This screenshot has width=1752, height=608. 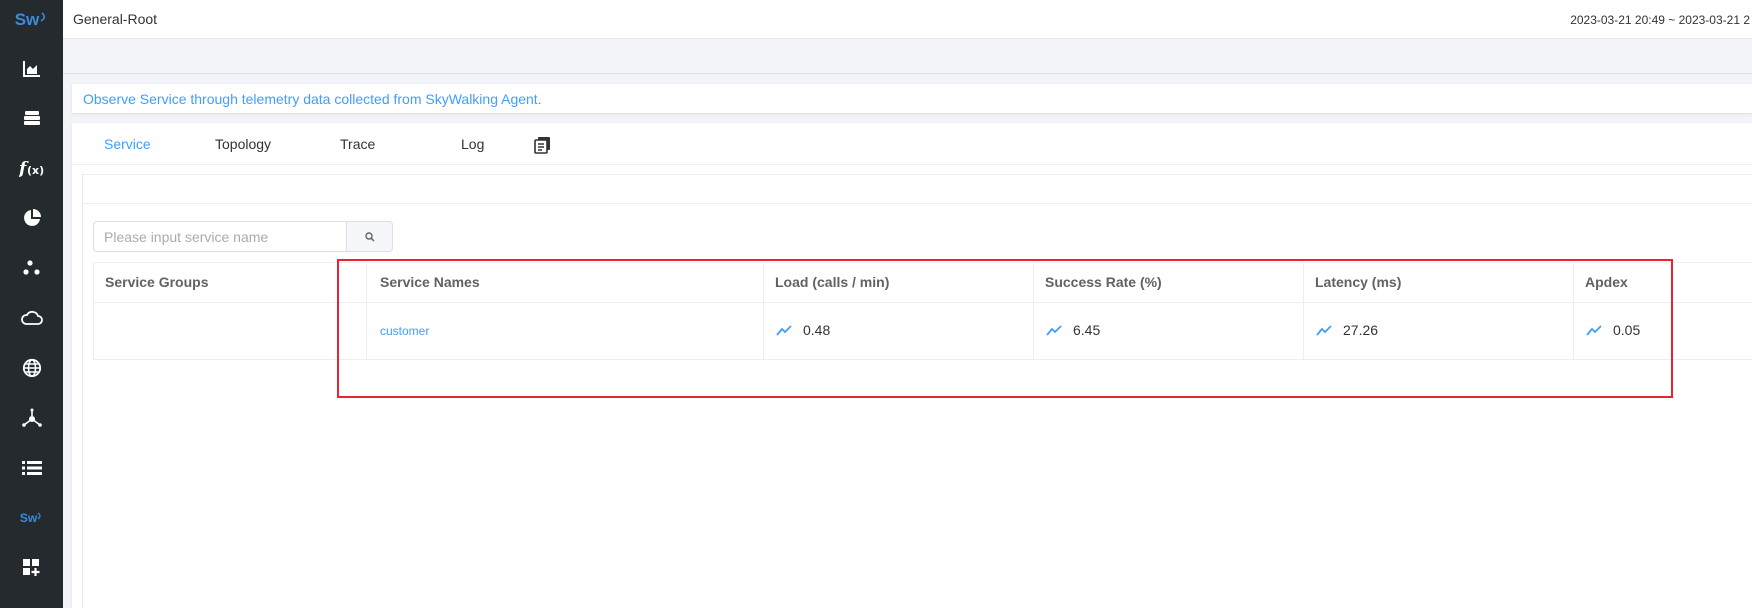 I want to click on marketplace-chart-icon, so click(x=31, y=69).